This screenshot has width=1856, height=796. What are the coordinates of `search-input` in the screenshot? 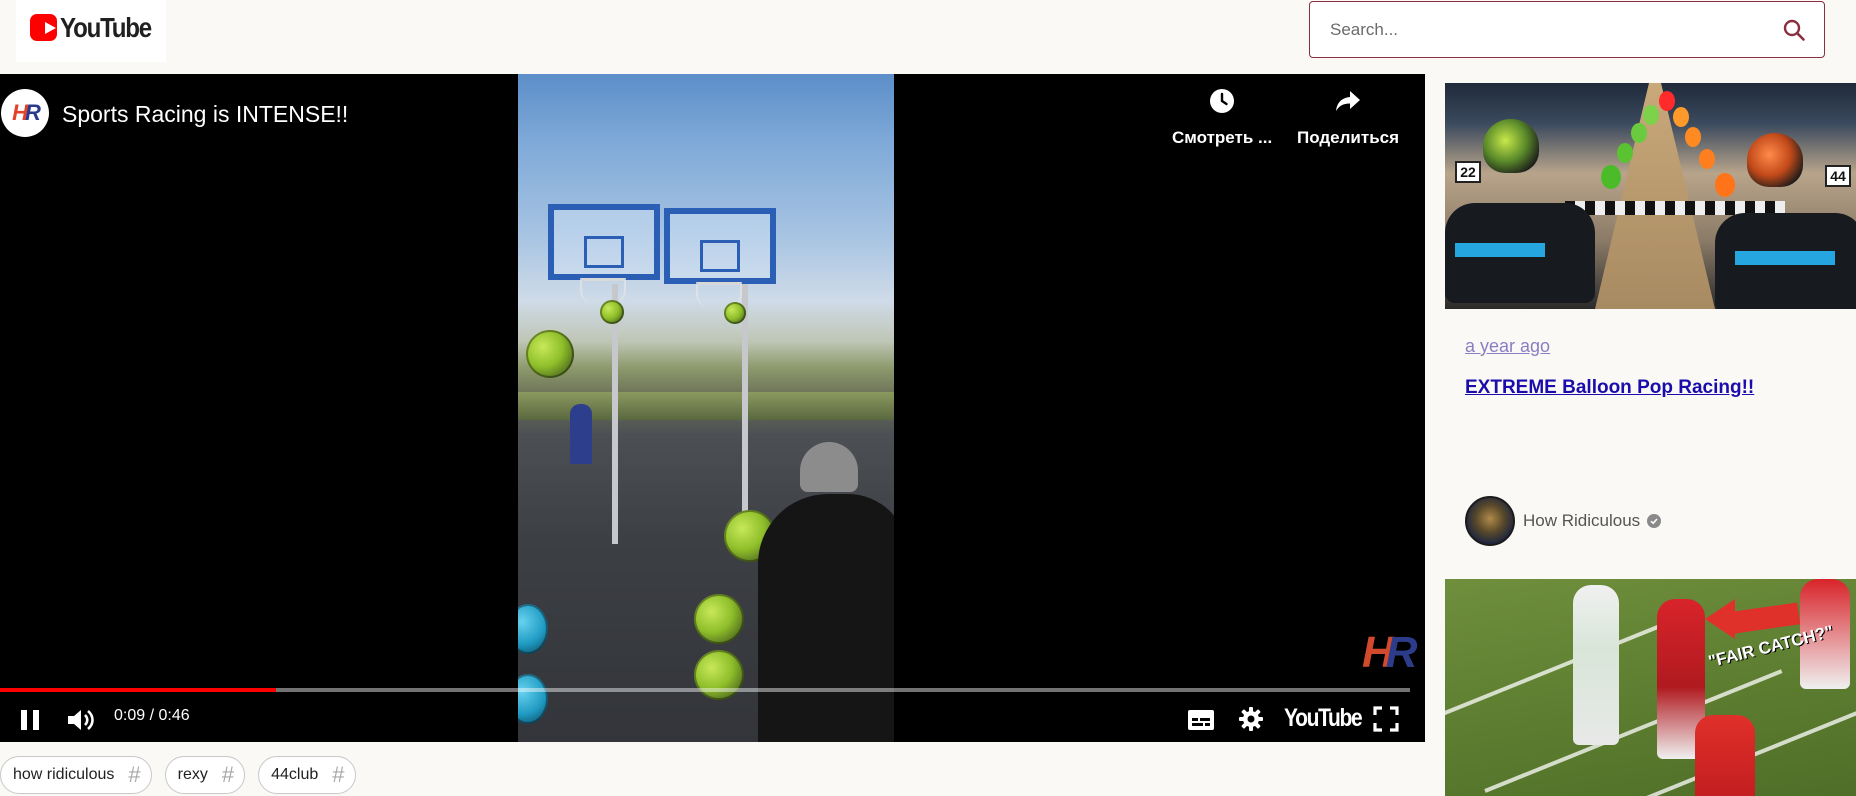 It's located at (1537, 29).